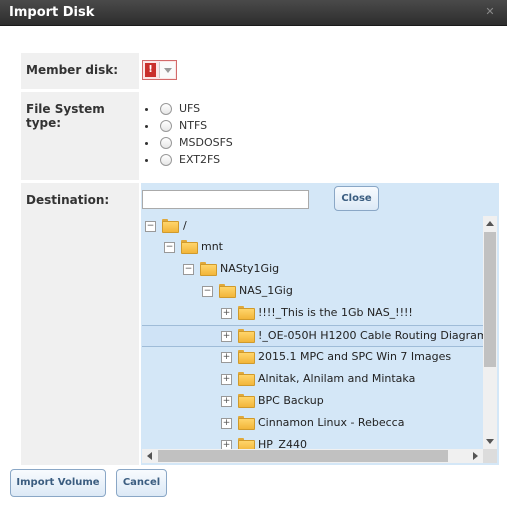 The width and height of the screenshot is (507, 506). I want to click on tree-node-label: Cinnamon Linux - Rebecca, so click(331, 422).